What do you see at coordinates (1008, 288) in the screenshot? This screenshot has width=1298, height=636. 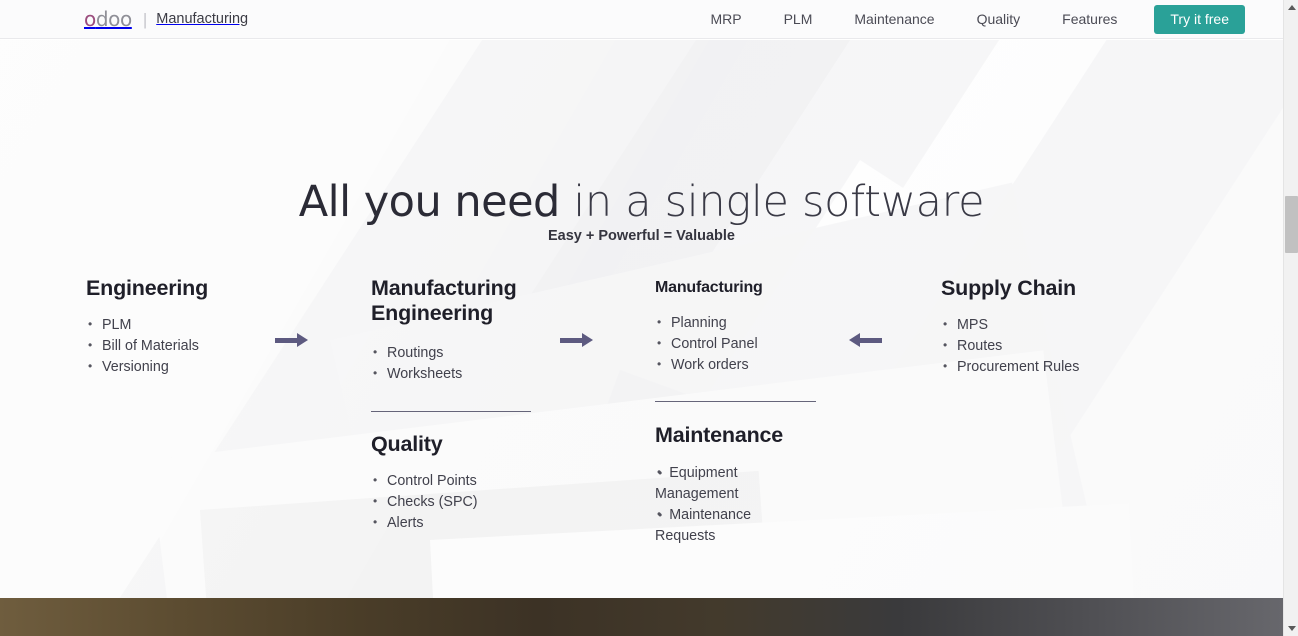 I see `column-title-supply-chain: Supply Chain` at bounding box center [1008, 288].